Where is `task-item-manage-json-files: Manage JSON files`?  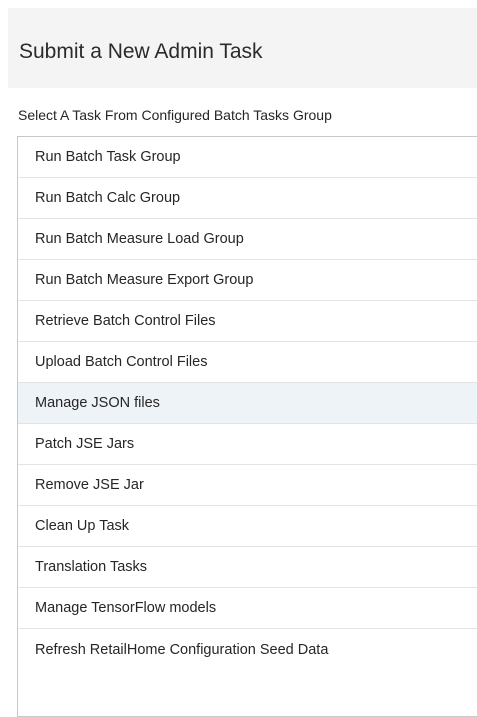 task-item-manage-json-files: Manage JSON files is located at coordinates (247, 403).